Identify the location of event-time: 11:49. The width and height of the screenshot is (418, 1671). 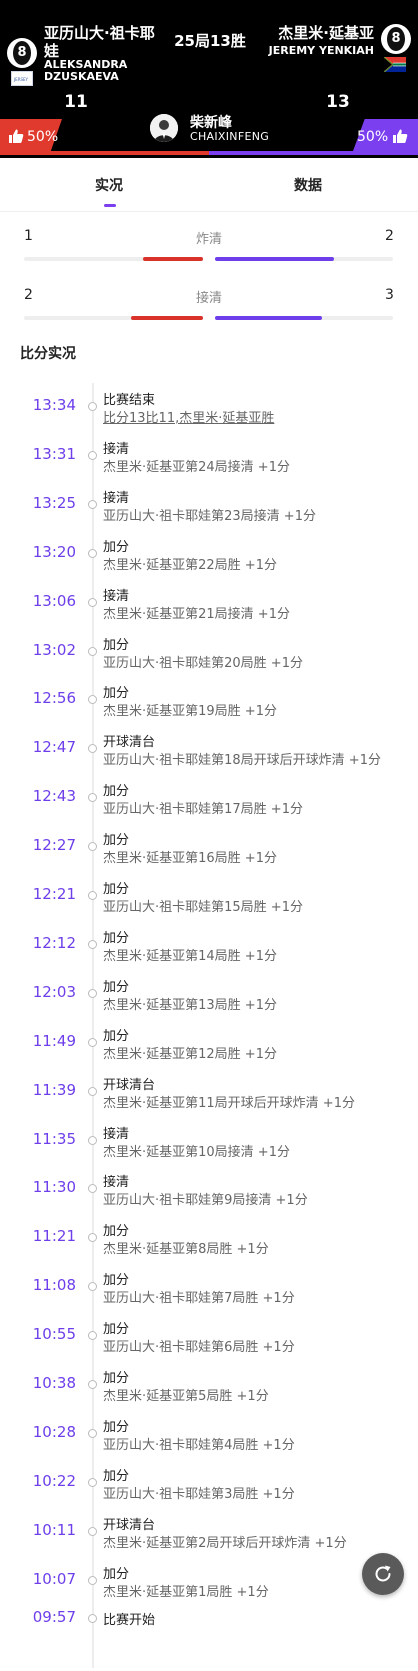
(54, 1041).